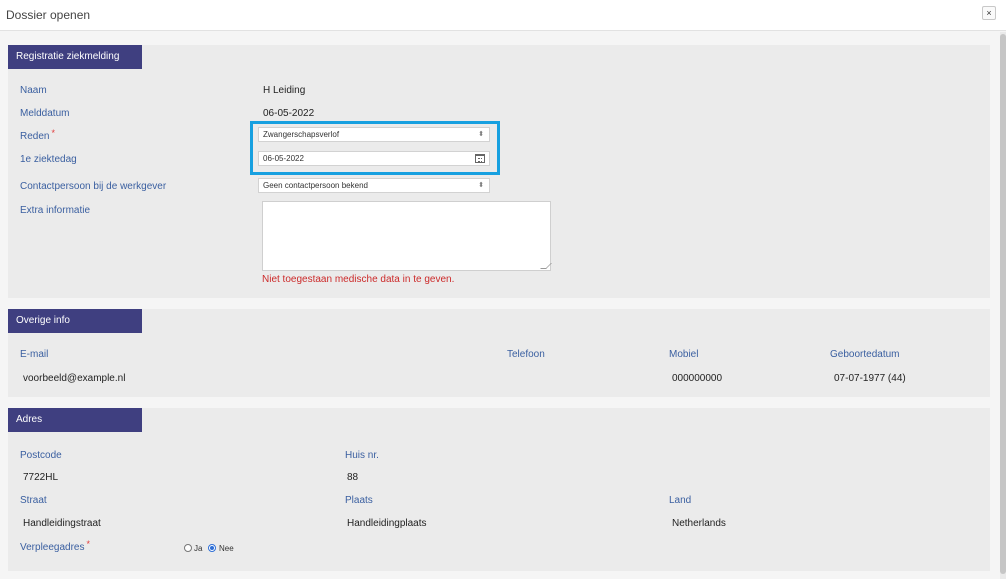  What do you see at coordinates (989, 13) in the screenshot?
I see `close-button: ×` at bounding box center [989, 13].